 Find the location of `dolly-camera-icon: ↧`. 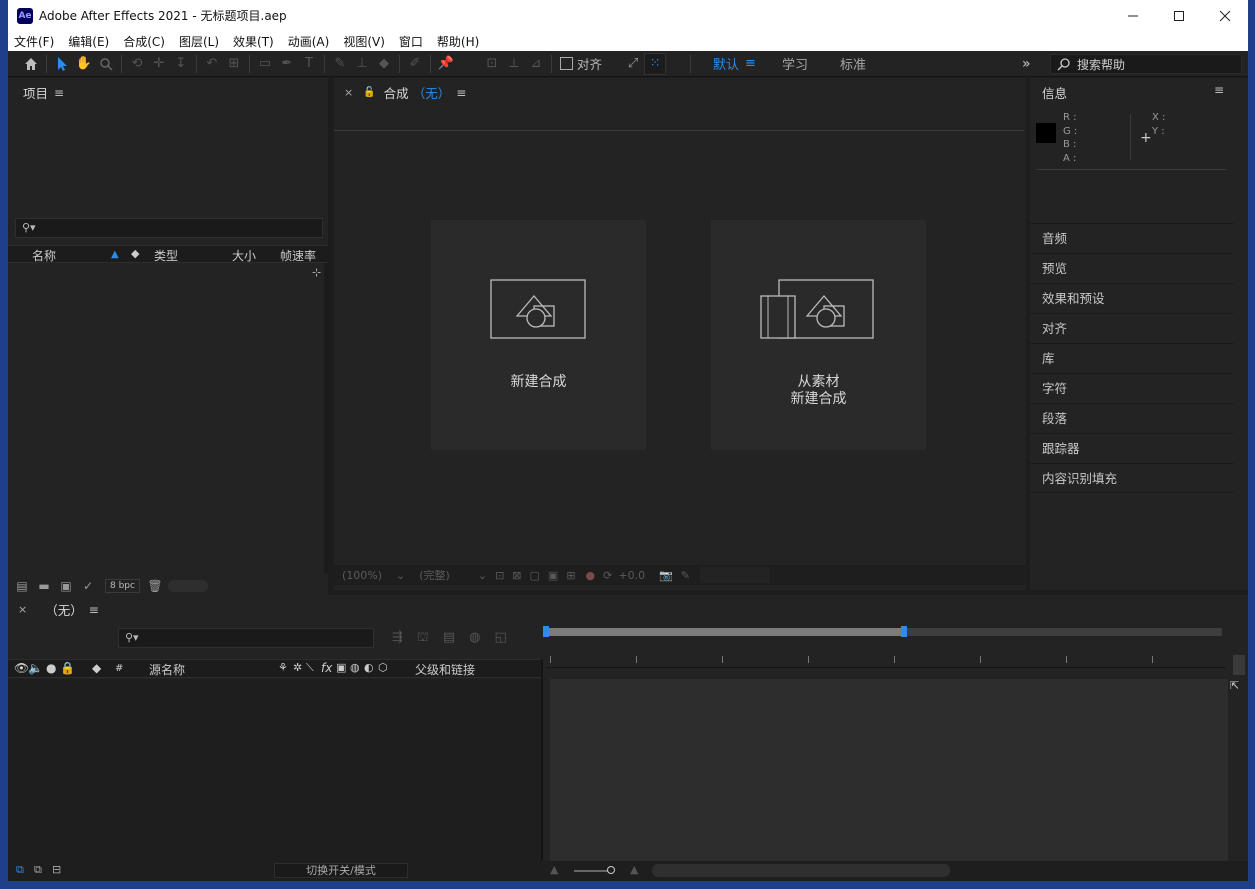

dolly-camera-icon: ↧ is located at coordinates (181, 64).